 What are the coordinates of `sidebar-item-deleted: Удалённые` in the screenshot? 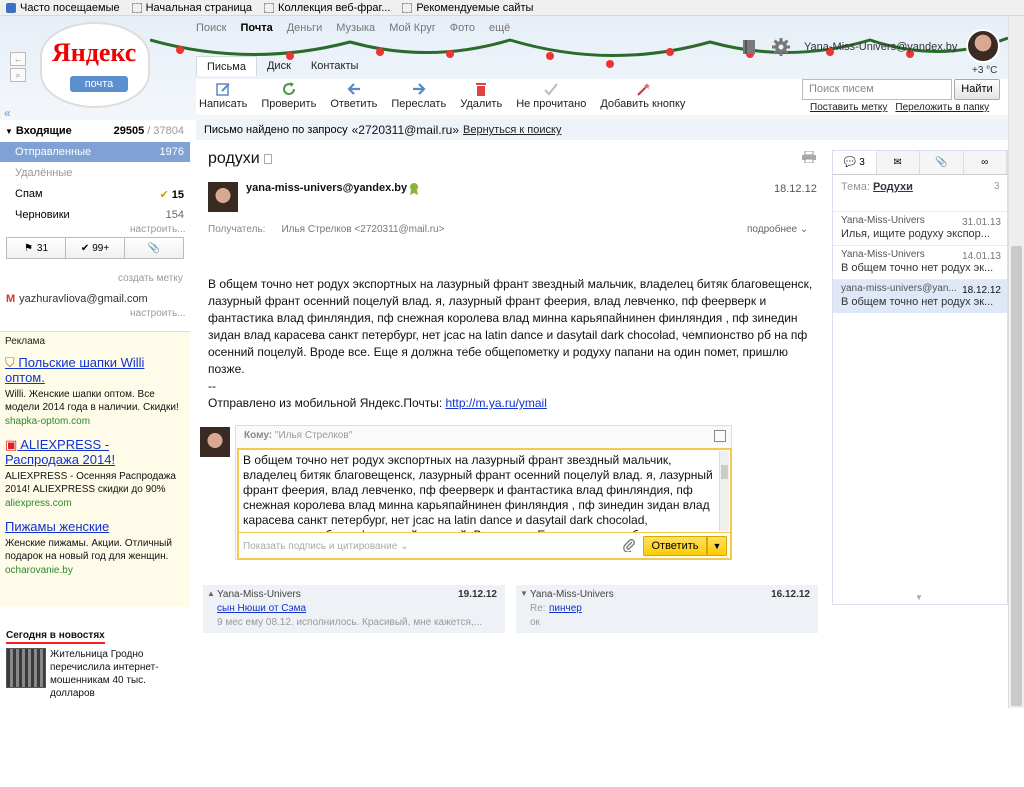 It's located at (95, 173).